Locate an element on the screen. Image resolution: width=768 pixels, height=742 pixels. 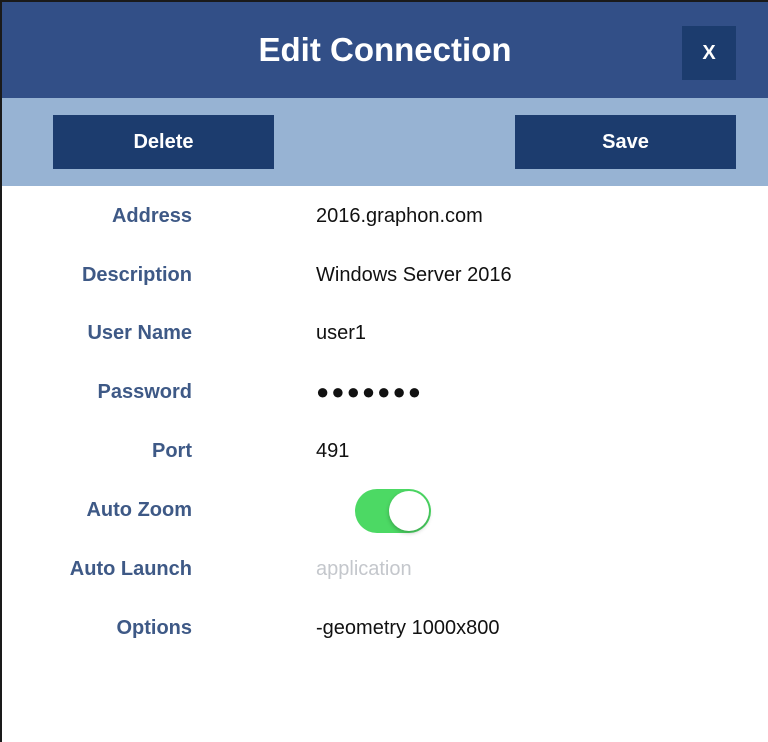
auto-launch-input is located at coordinates (526, 569).